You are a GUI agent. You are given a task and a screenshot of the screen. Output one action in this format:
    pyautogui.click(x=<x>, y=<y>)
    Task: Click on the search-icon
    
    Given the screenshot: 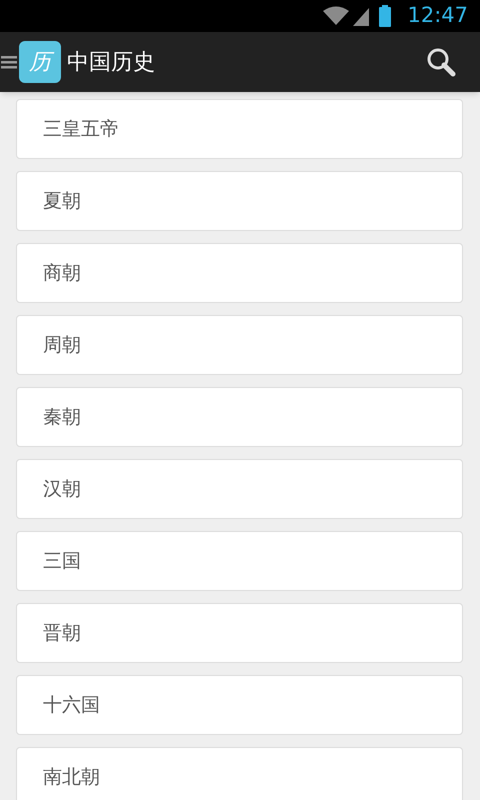 What is the action you would take?
    pyautogui.click(x=441, y=62)
    